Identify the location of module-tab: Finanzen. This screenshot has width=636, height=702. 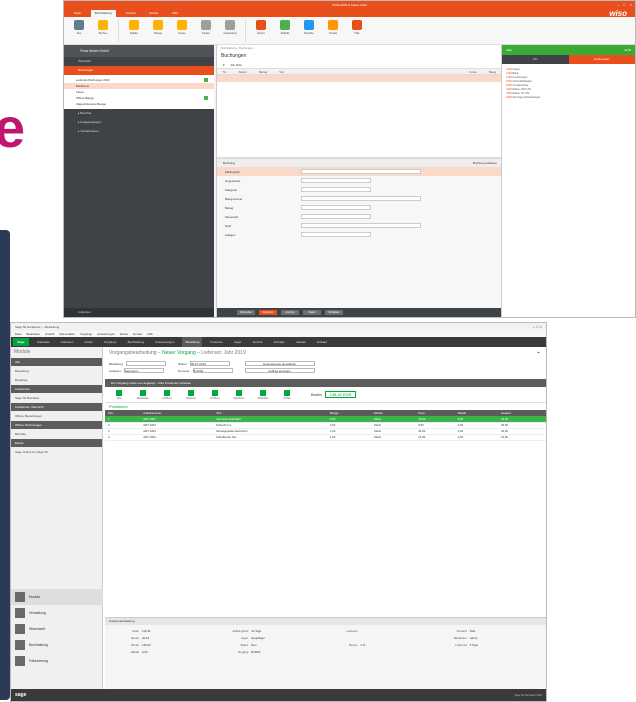
(216, 342).